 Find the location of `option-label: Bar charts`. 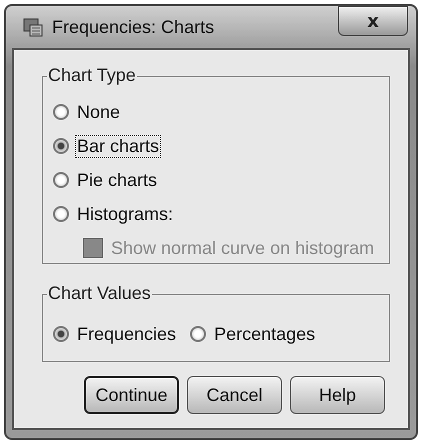

option-label: Bar charts is located at coordinates (118, 146).